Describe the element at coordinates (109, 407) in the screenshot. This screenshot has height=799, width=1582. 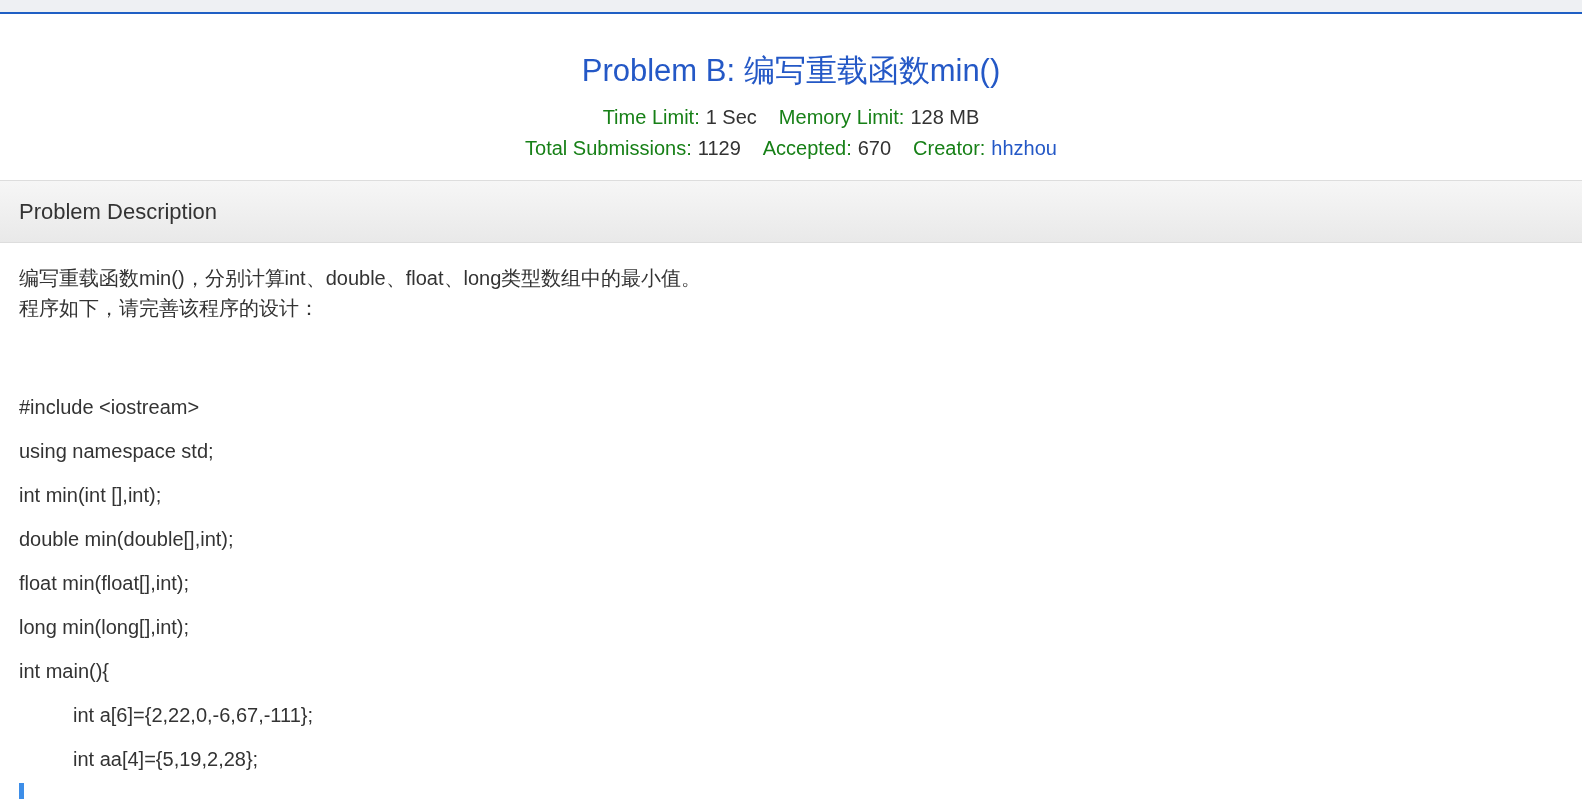
I see `code-line: #include <iostream>` at that location.